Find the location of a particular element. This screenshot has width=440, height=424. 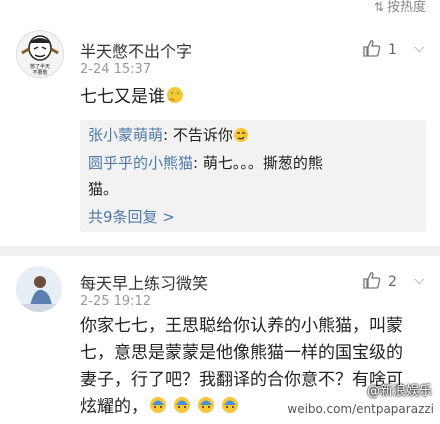

reply-username: 张小蒙萌萌 is located at coordinates (125, 135).